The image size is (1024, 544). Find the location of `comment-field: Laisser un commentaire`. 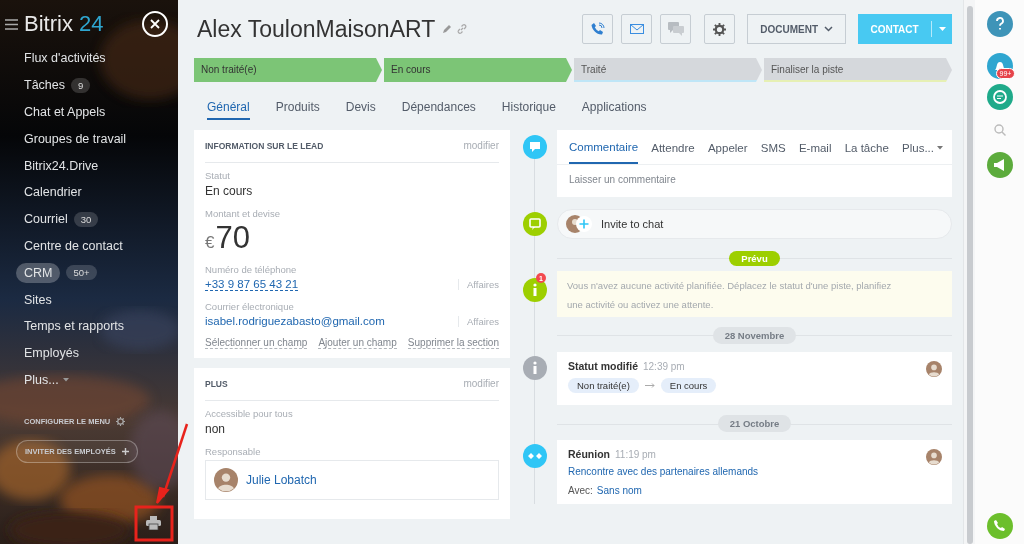

comment-field: Laisser un commentaire is located at coordinates (754, 181).